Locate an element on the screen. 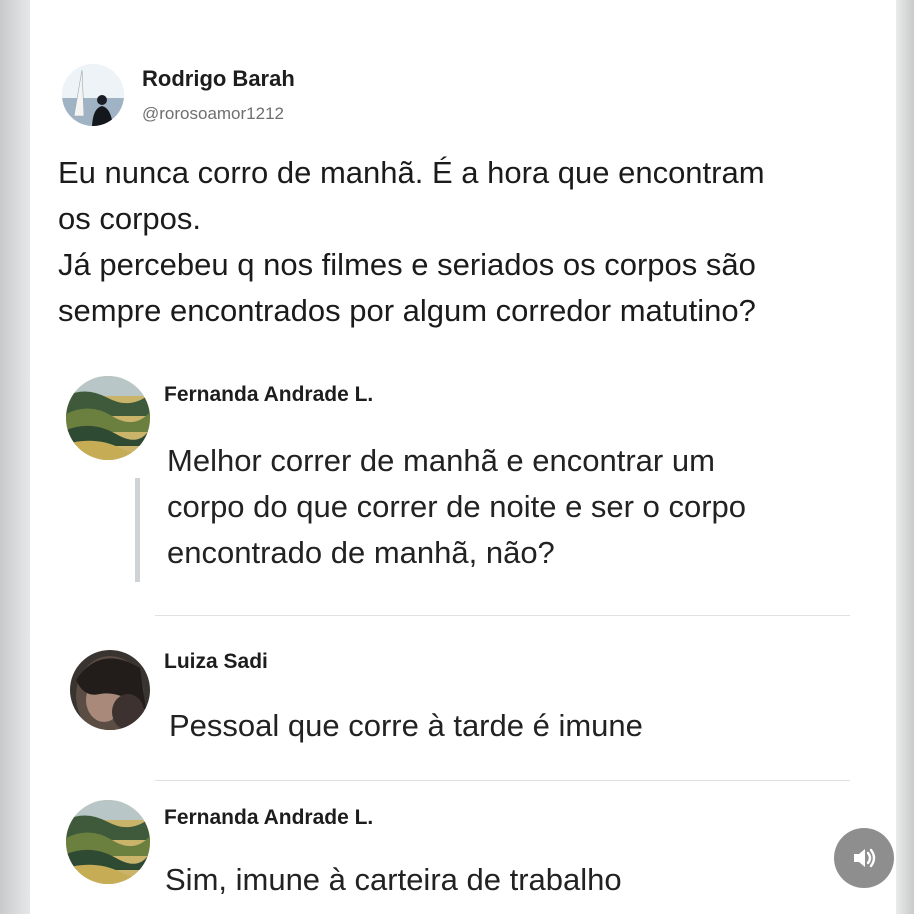 The width and height of the screenshot is (914, 914). post-text-line: os corpos. is located at coordinates (130, 218).